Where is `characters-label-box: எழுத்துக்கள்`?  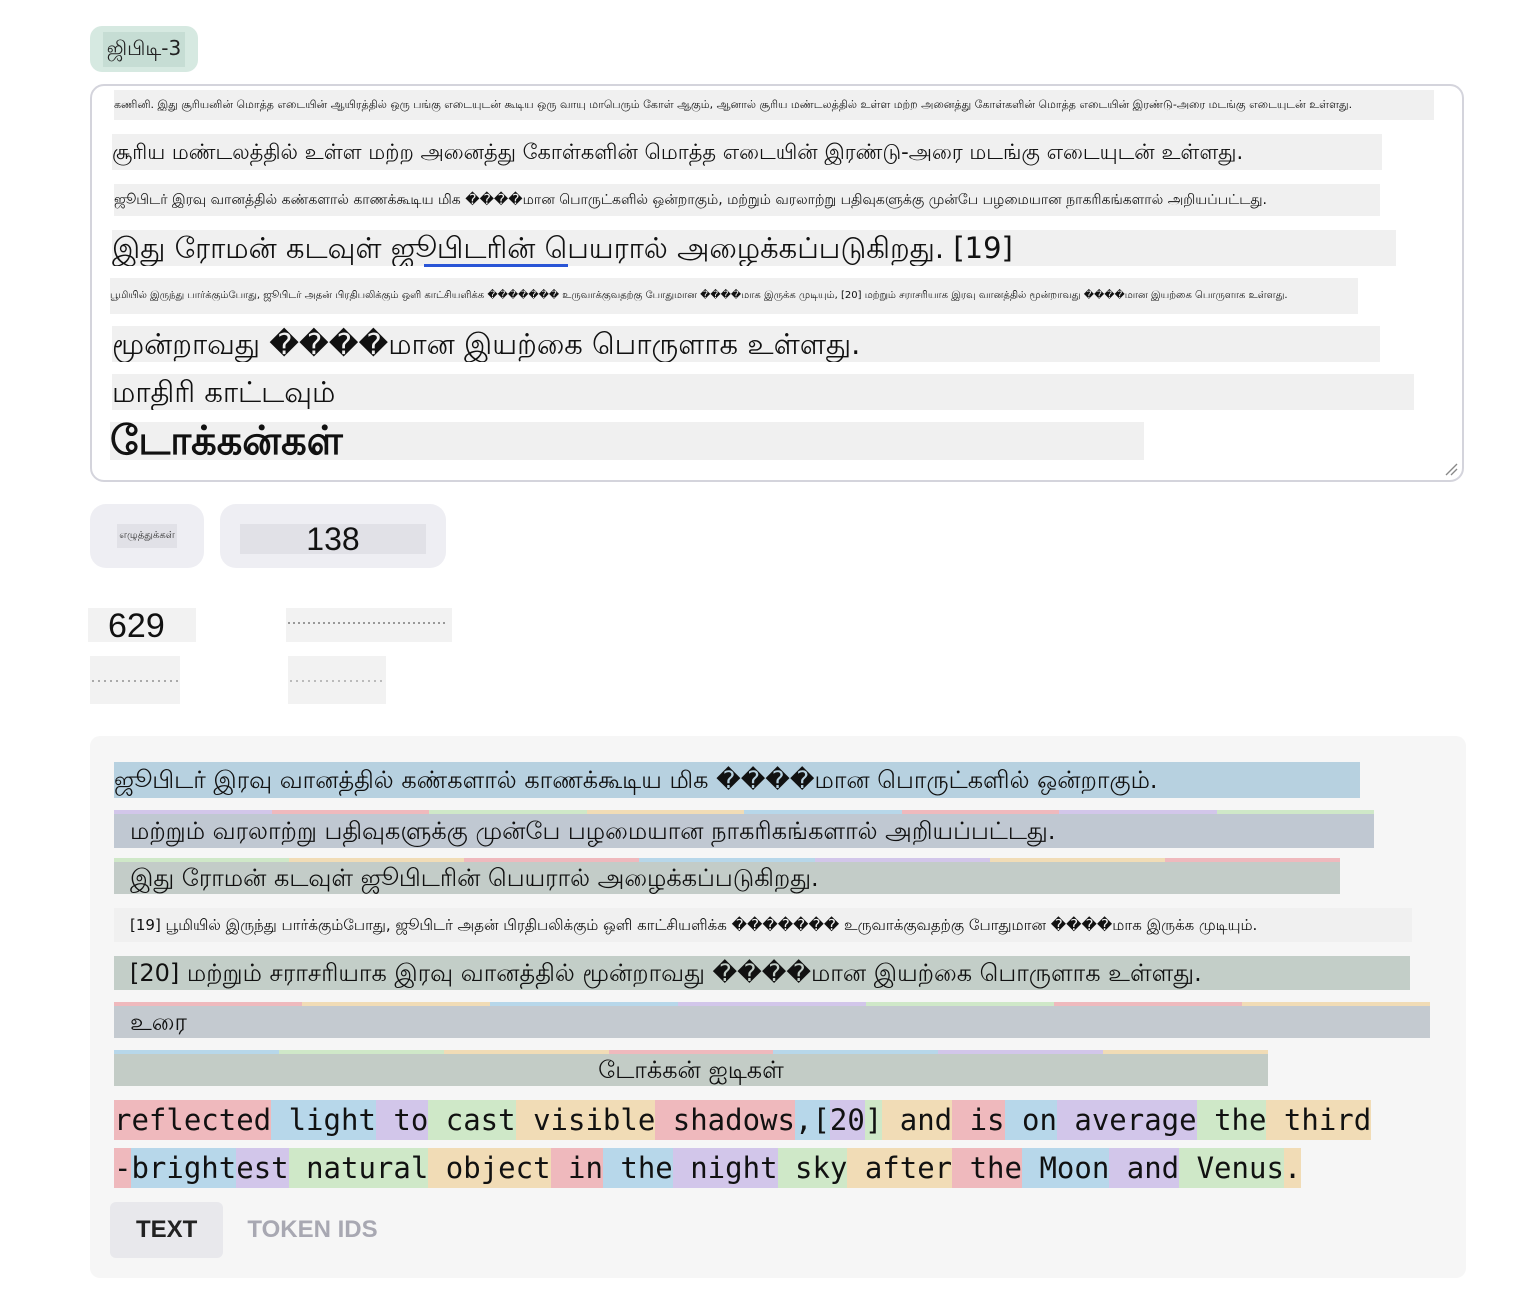 characters-label-box: எழுத்துக்கள் is located at coordinates (147, 536).